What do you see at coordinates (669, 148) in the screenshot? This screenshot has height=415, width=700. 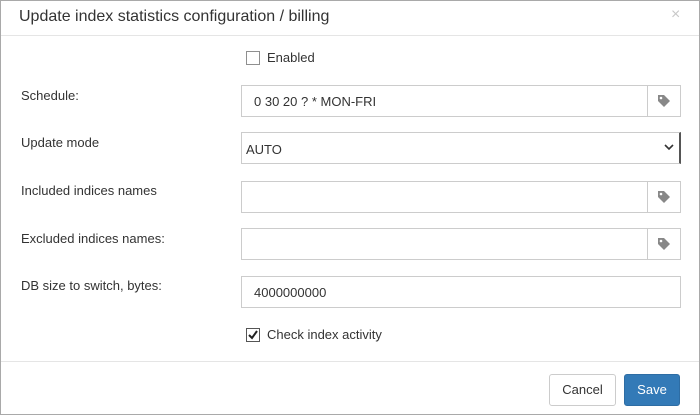 I see `chevron-down-icon` at bounding box center [669, 148].